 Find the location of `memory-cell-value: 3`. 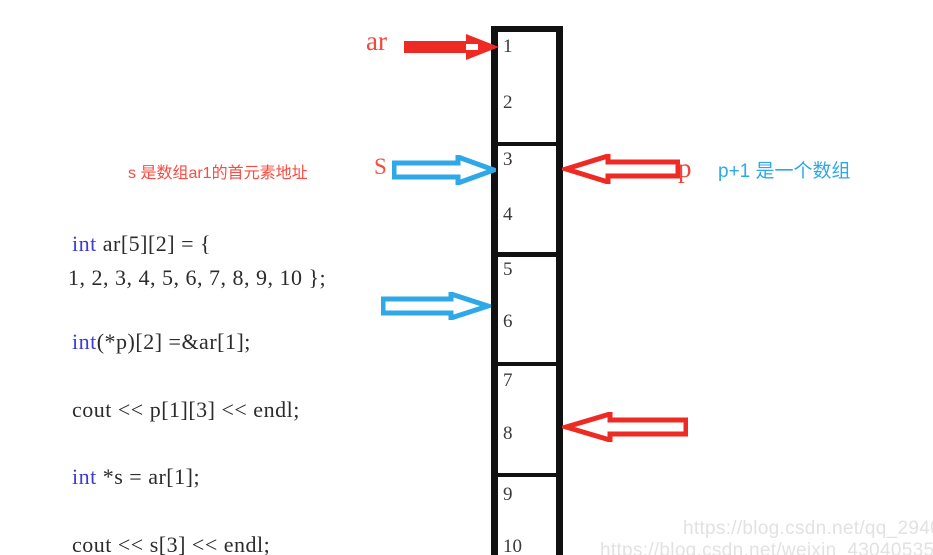

memory-cell-value: 3 is located at coordinates (508, 159).